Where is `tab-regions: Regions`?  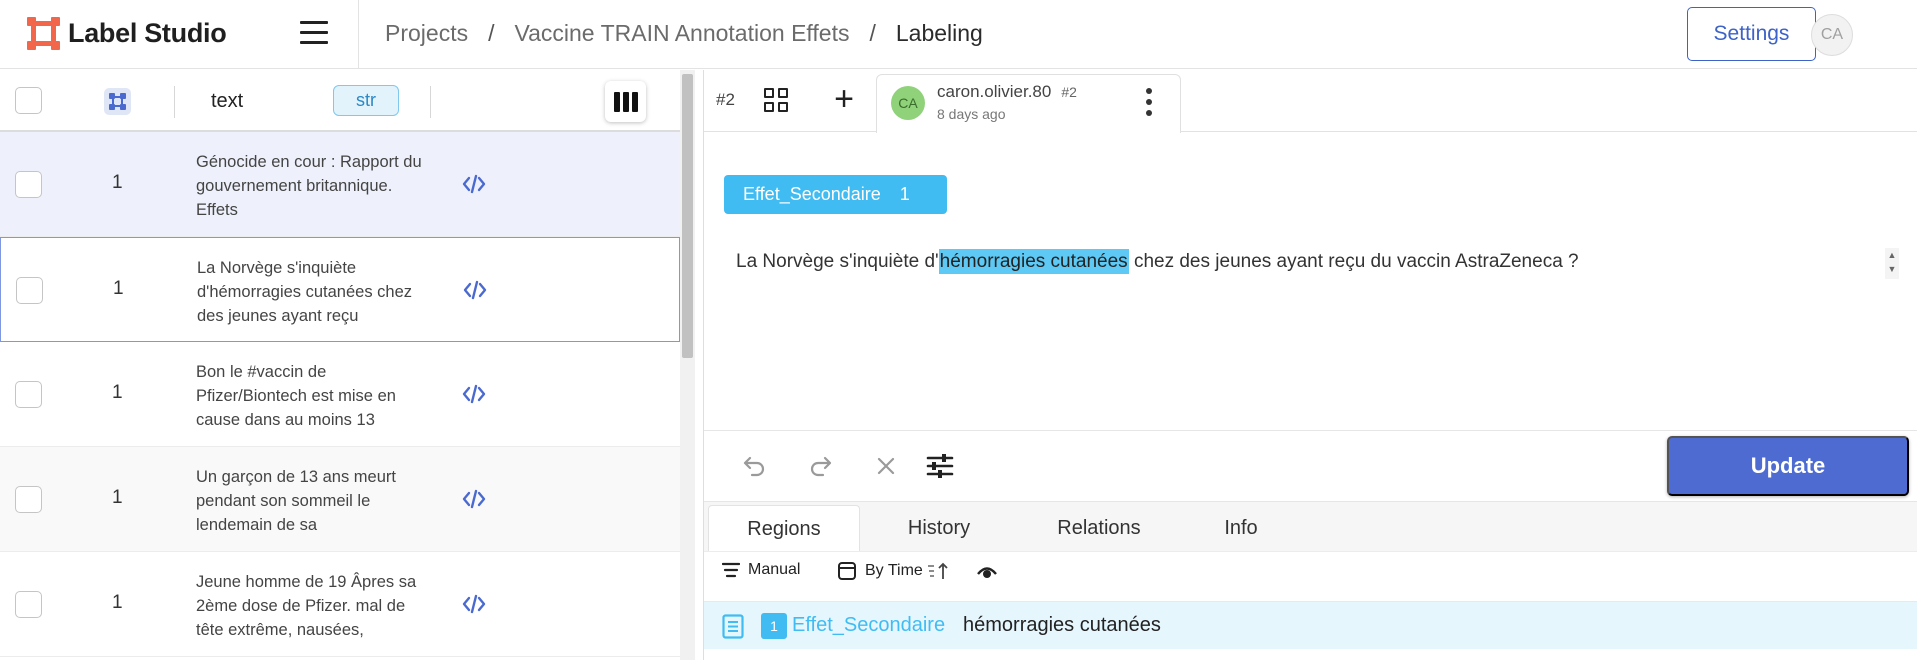
tab-regions: Regions is located at coordinates (784, 528).